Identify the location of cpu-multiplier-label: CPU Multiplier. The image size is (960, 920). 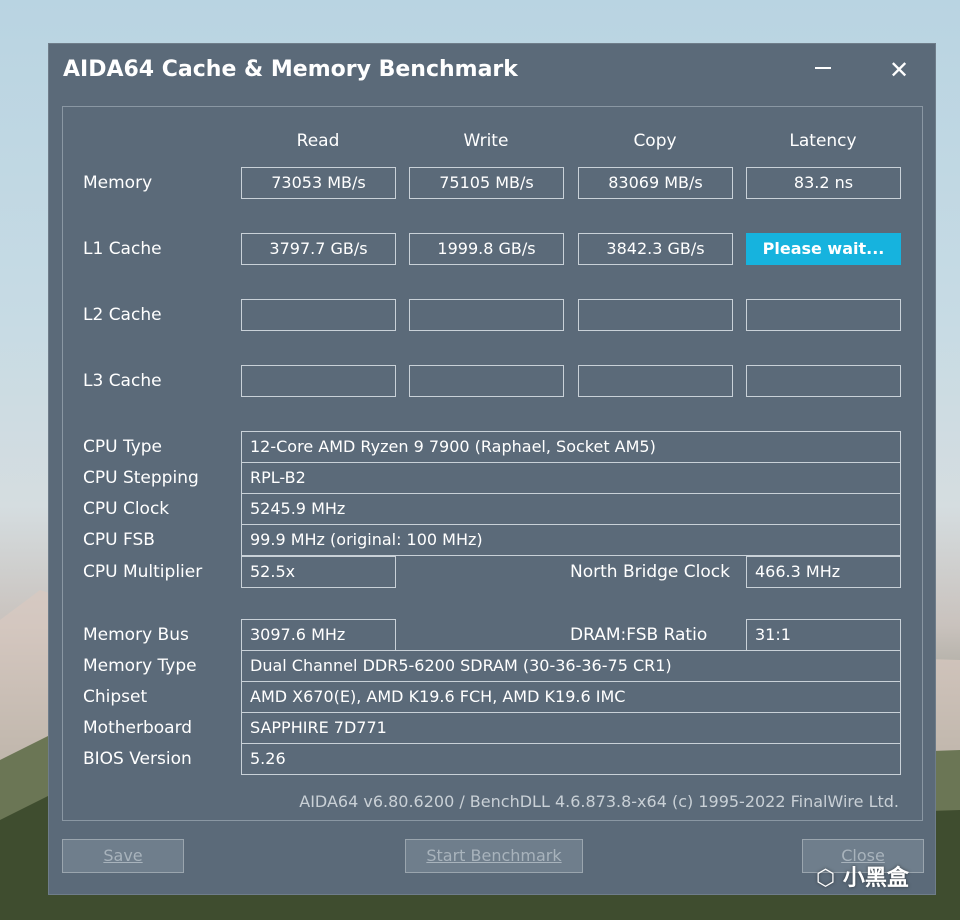
(143, 572).